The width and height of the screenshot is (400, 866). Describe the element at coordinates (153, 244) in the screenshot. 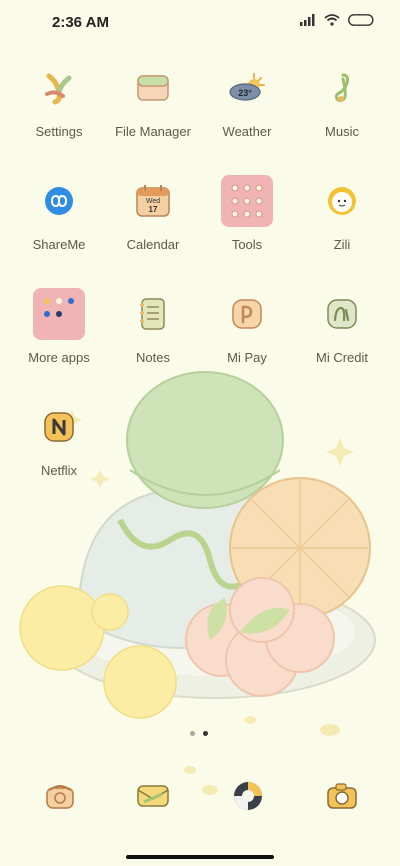

I see `app-label: Calendar` at that location.